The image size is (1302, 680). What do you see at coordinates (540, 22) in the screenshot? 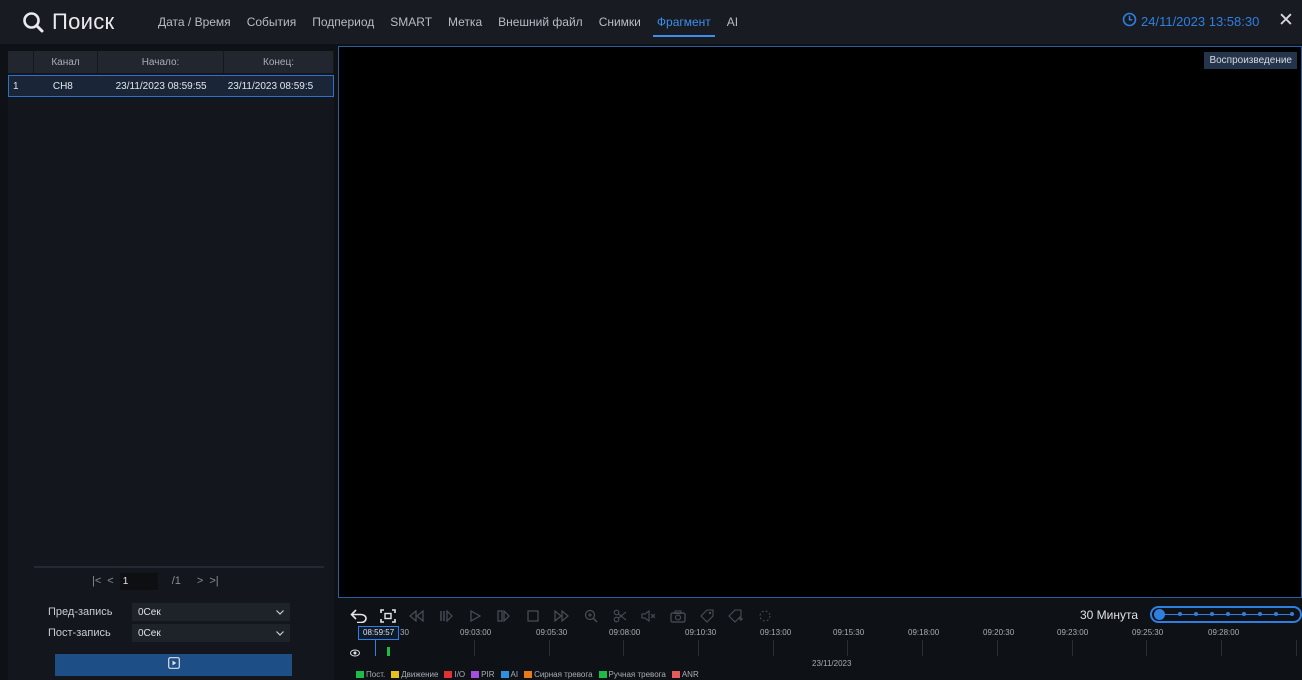
I see `tab-external-file: Внешний файл` at bounding box center [540, 22].